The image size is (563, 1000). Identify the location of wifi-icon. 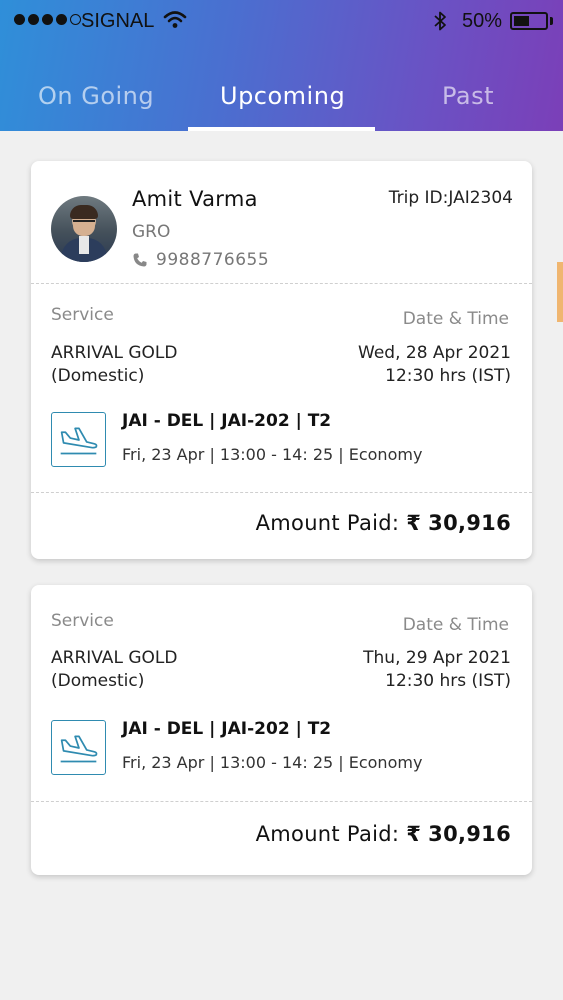
(175, 19).